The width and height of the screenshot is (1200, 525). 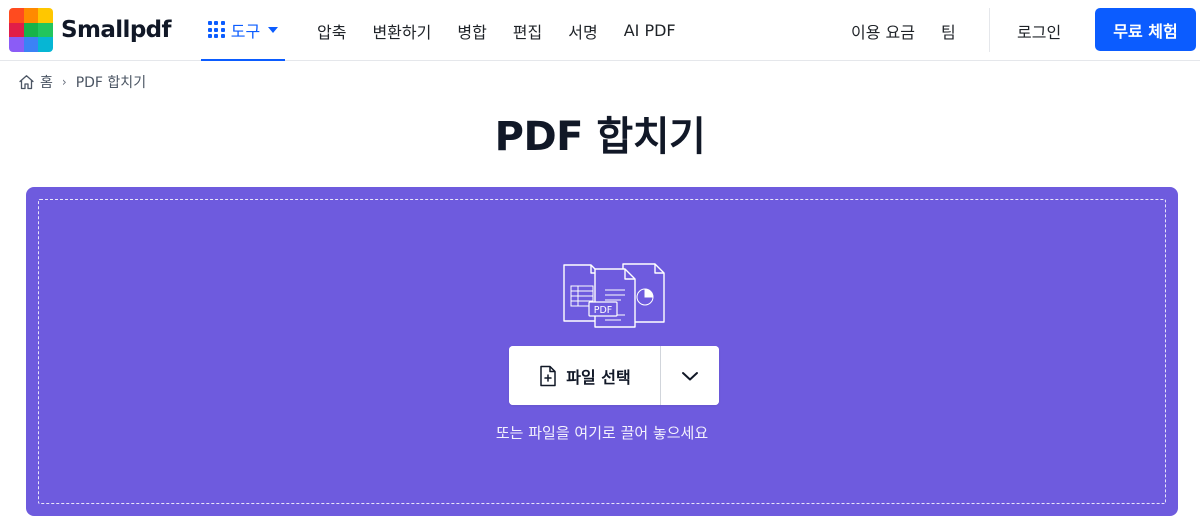 What do you see at coordinates (602, 433) in the screenshot?
I see `drop-hint-text: 또는 파일을 여기로 끌어 놓으세요` at bounding box center [602, 433].